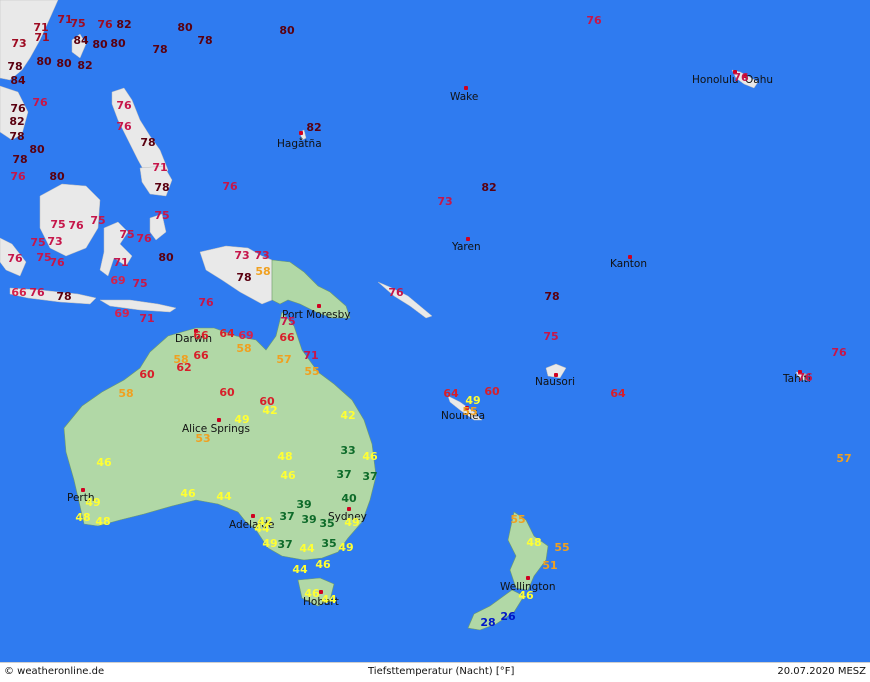 This screenshot has width=870, height=682. Describe the element at coordinates (349, 498) in the screenshot. I see `temperature-value: 40` at that location.